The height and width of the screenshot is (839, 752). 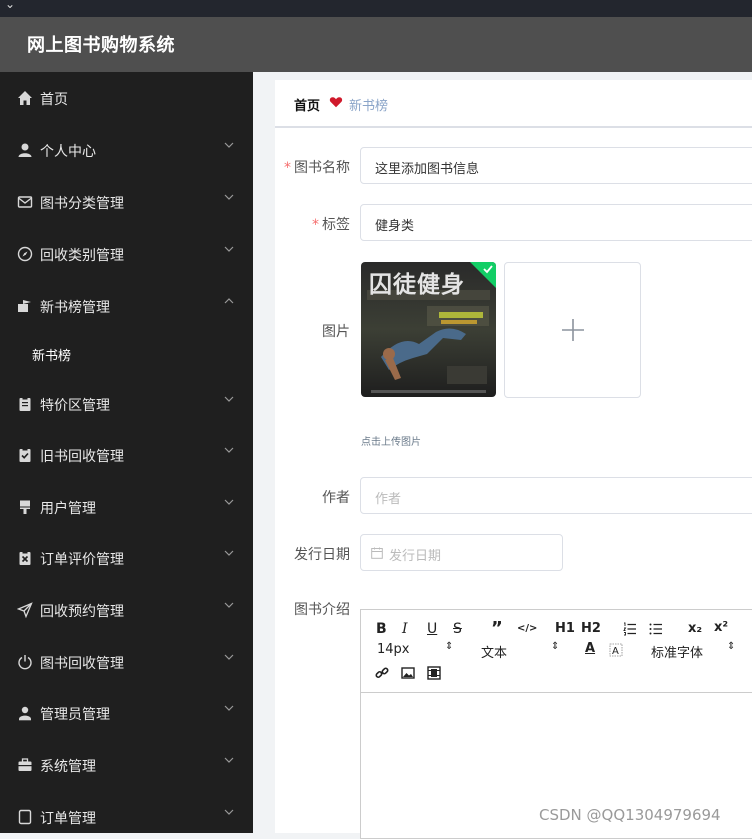 What do you see at coordinates (75, 715) in the screenshot?
I see `sidebar-item-label: 管理员管理` at bounding box center [75, 715].